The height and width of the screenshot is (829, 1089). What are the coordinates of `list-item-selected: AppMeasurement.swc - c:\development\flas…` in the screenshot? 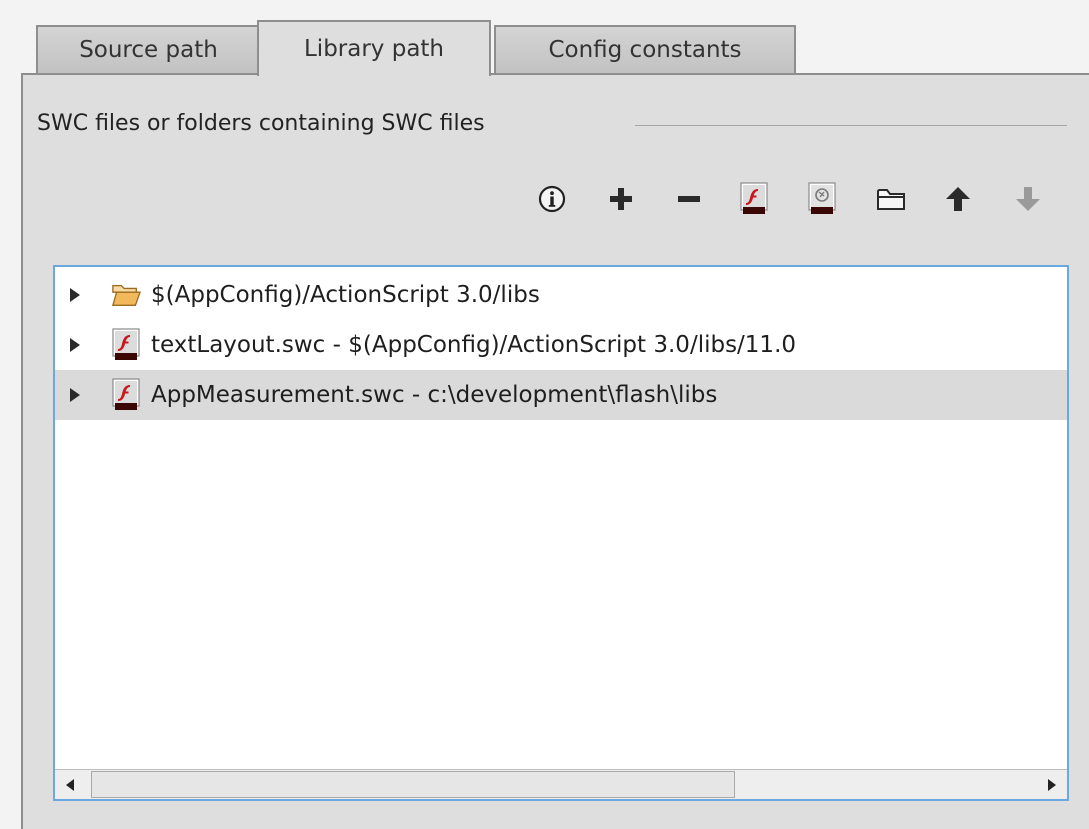 It's located at (561, 395).